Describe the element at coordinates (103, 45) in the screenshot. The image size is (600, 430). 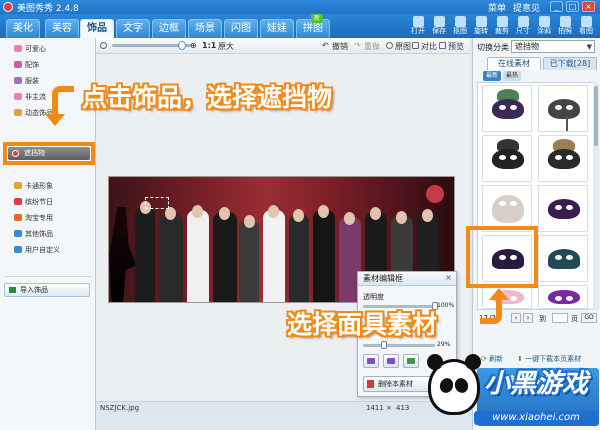
I see `zoom-out-icon` at that location.